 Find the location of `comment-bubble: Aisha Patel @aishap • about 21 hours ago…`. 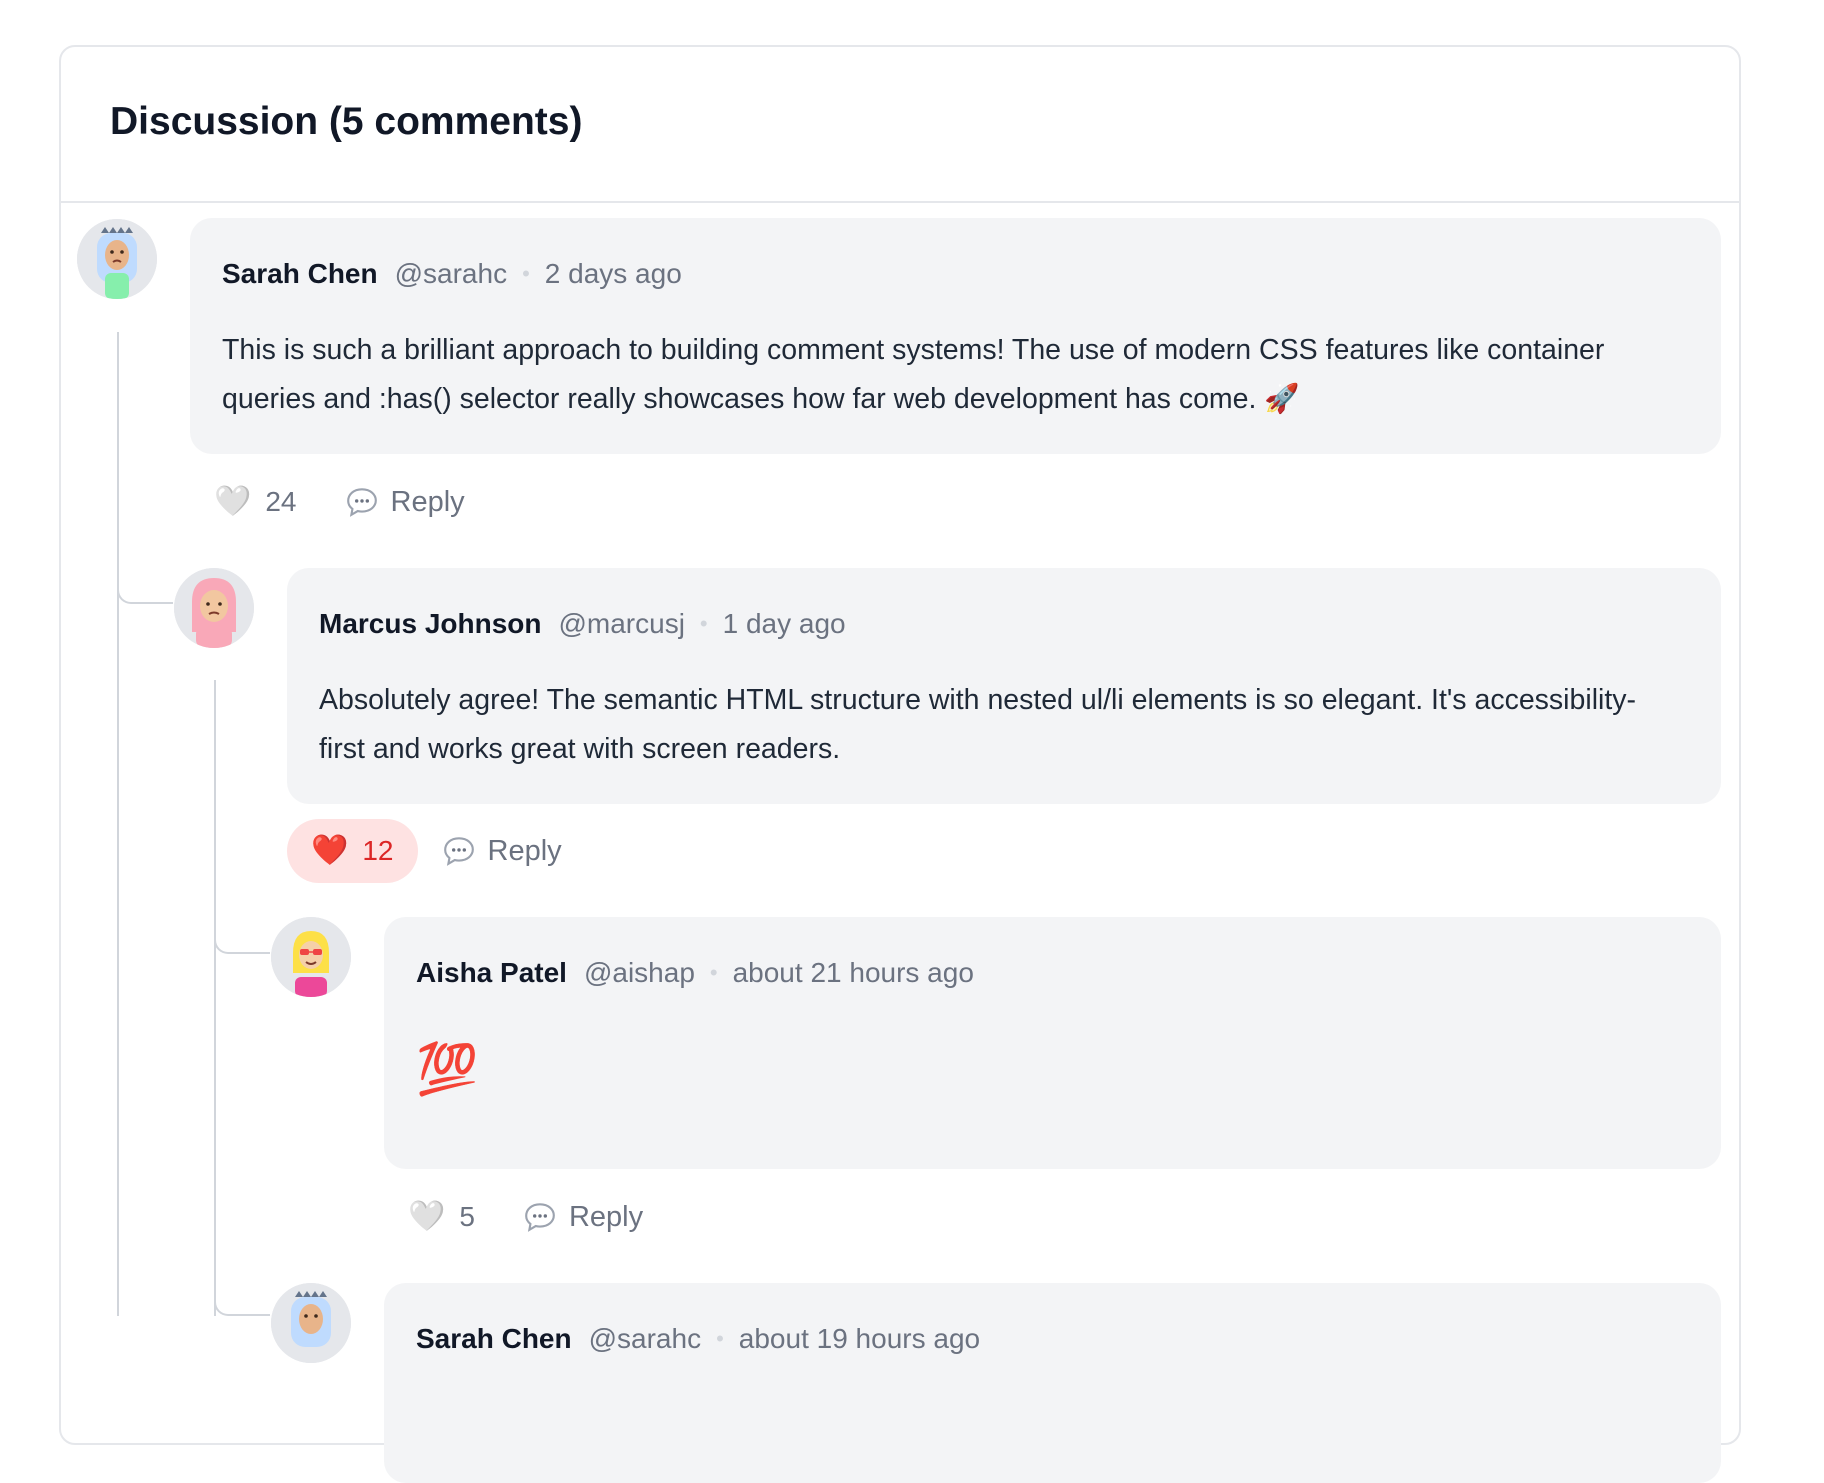

comment-bubble: Aisha Patel @aishap • about 21 hours ago… is located at coordinates (1052, 1043).